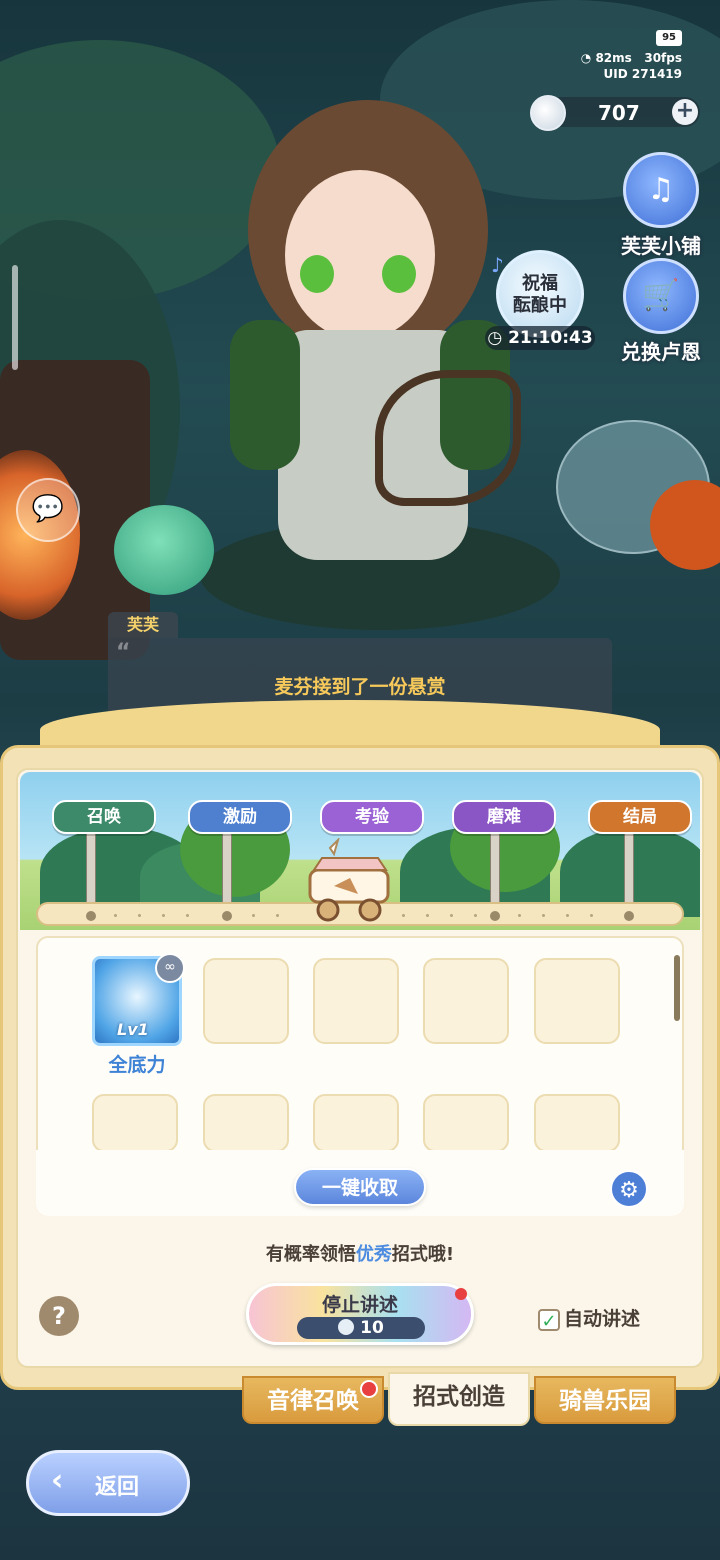  I want to click on skill-level: Lv1, so click(133, 1029).